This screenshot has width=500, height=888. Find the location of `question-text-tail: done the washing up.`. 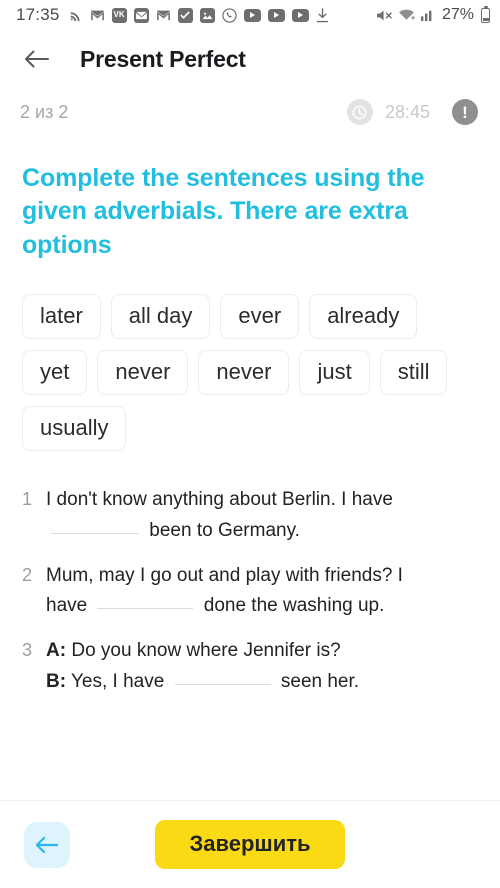

question-text-tail: done the washing up. is located at coordinates (294, 606).